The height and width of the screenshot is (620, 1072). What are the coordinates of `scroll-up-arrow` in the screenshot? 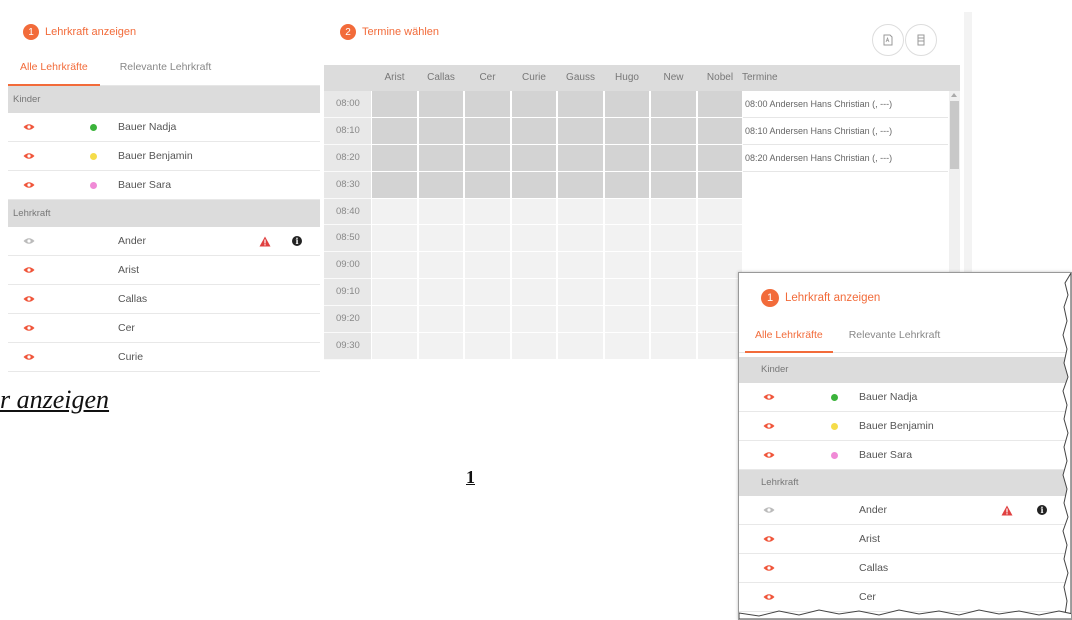 It's located at (954, 95).